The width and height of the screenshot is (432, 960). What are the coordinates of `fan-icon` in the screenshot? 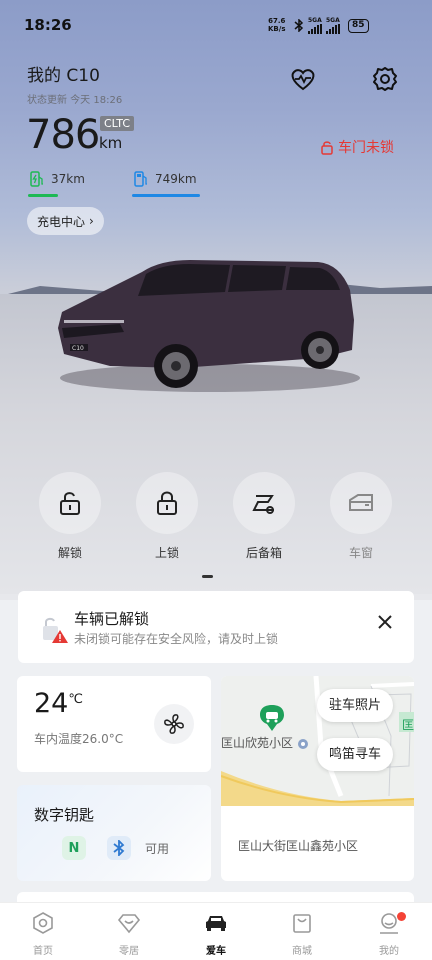 It's located at (174, 724).